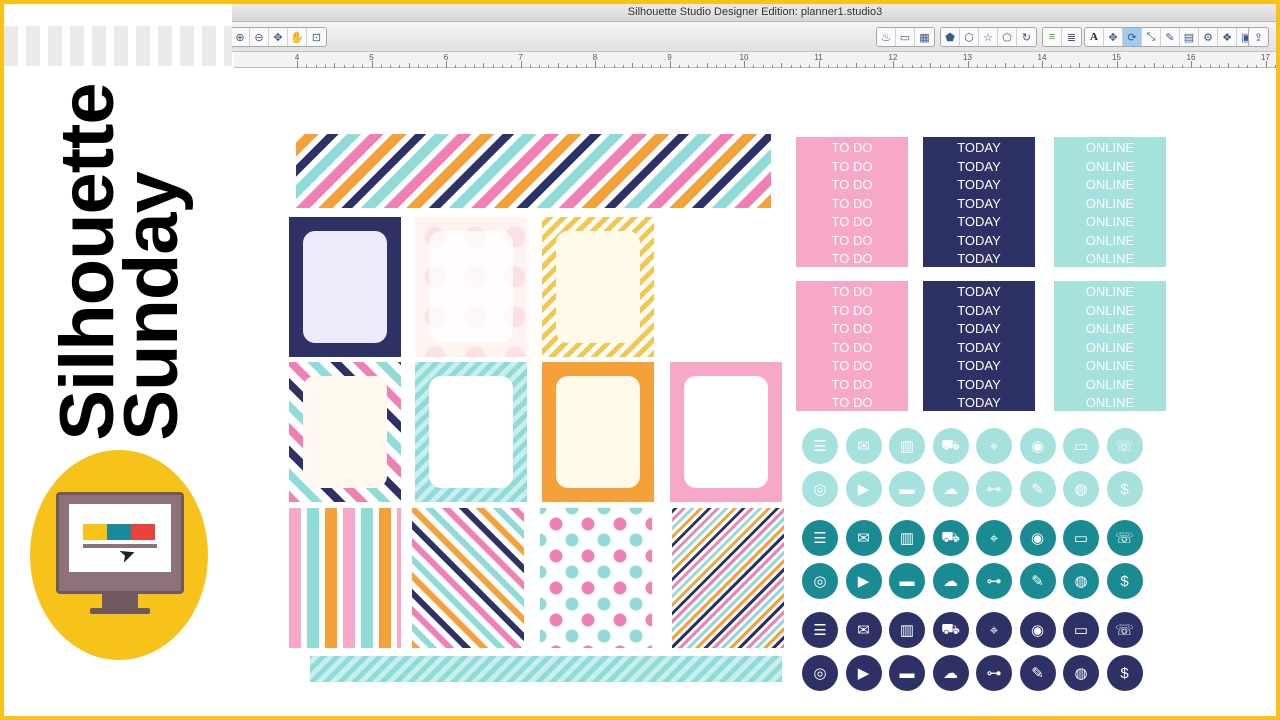 Image resolution: width=1280 pixels, height=720 pixels. I want to click on todo-label-block-1: TO DO TO DO TO DO TO DO TO DO TO DO TO DO, so click(852, 202).